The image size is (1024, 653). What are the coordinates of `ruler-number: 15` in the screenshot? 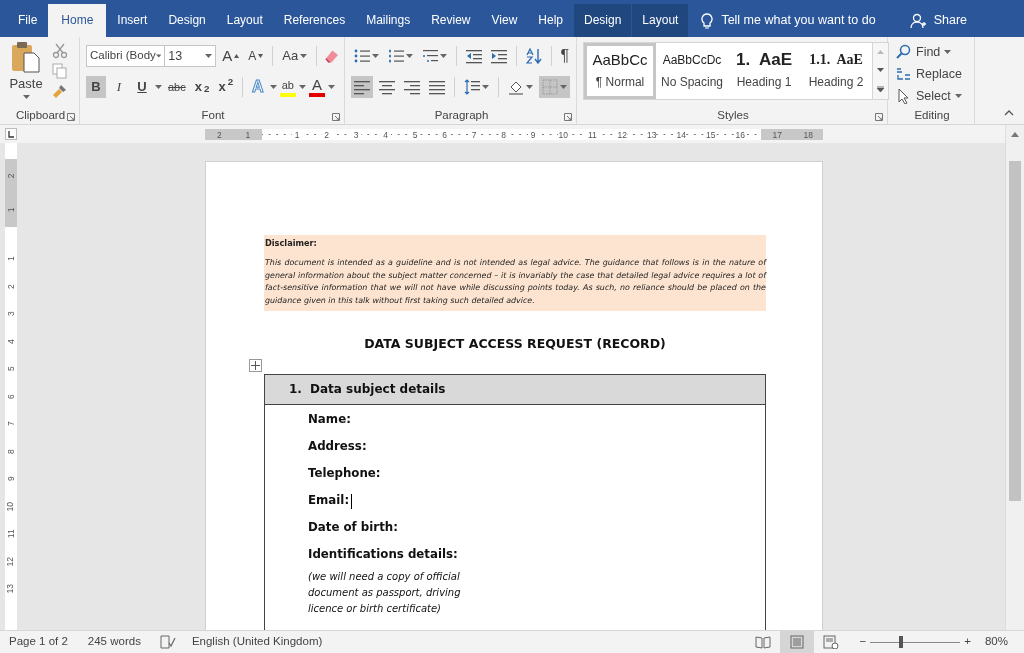 It's located at (710, 134).